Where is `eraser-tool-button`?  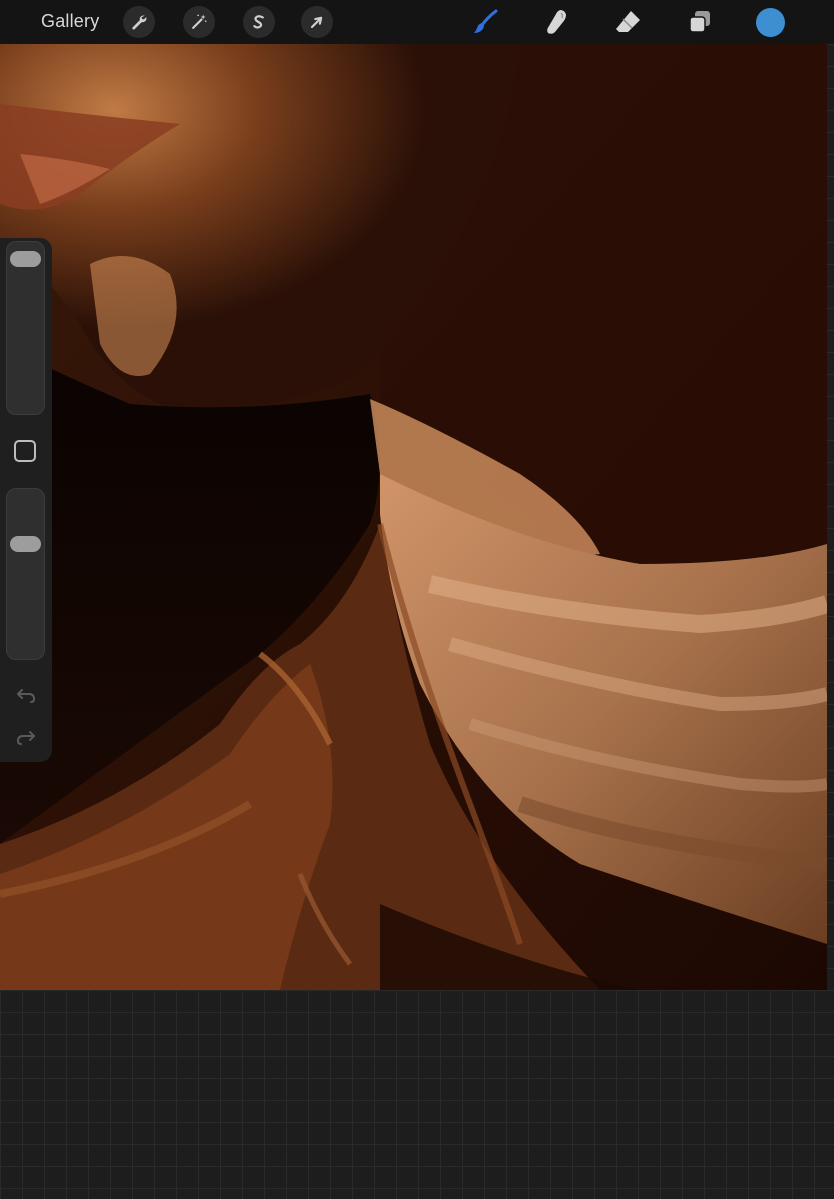 eraser-tool-button is located at coordinates (628, 22).